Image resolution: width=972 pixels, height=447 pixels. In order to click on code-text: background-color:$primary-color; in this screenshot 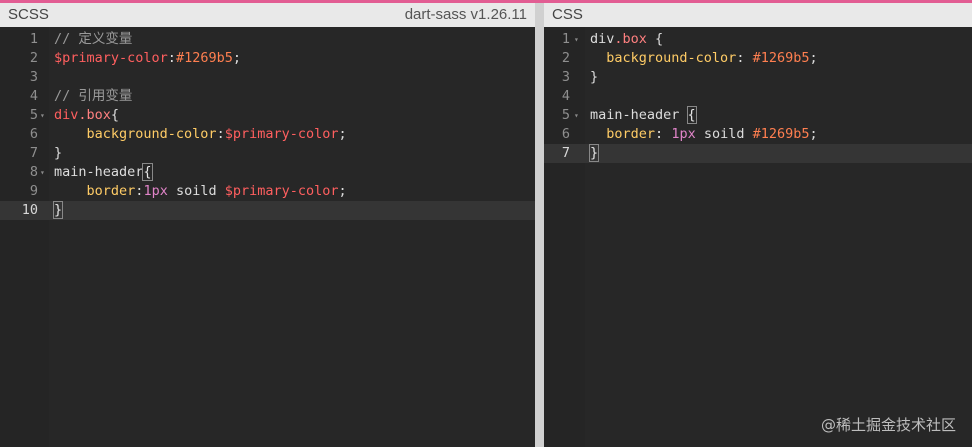, I will do `click(200, 134)`.